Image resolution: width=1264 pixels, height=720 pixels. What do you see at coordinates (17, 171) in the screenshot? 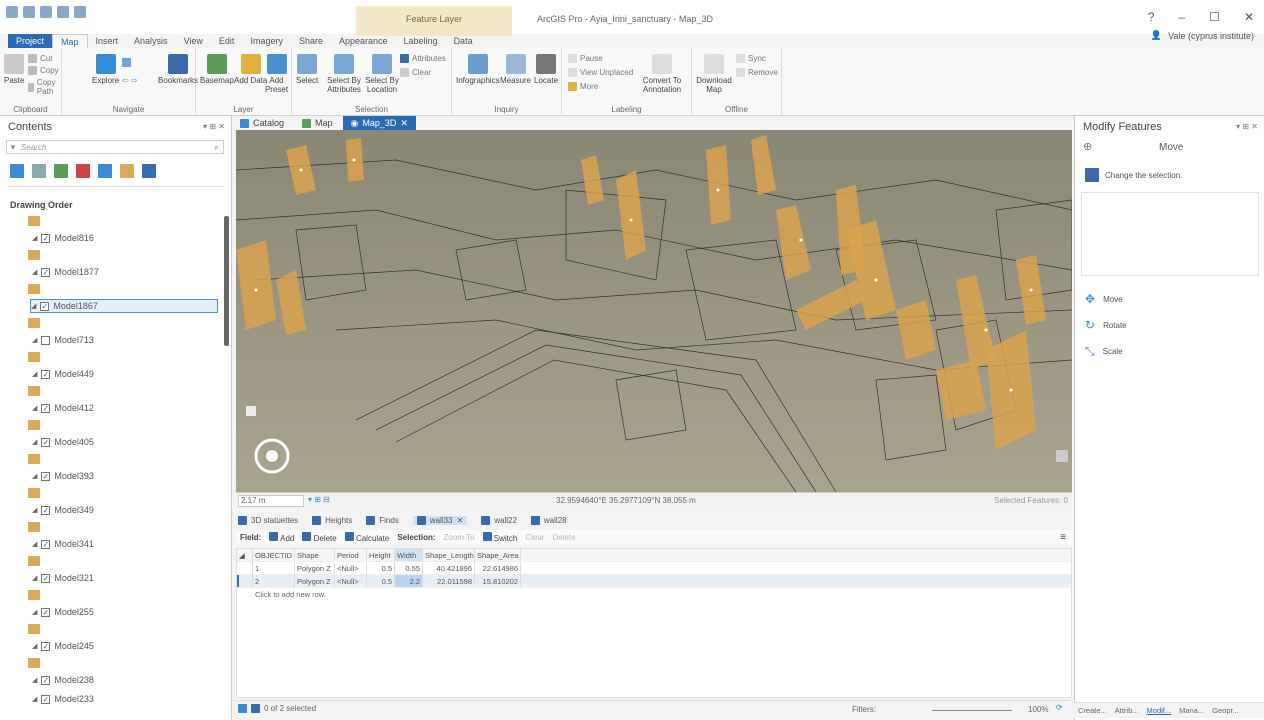
I see `drawing-order-icon` at bounding box center [17, 171].